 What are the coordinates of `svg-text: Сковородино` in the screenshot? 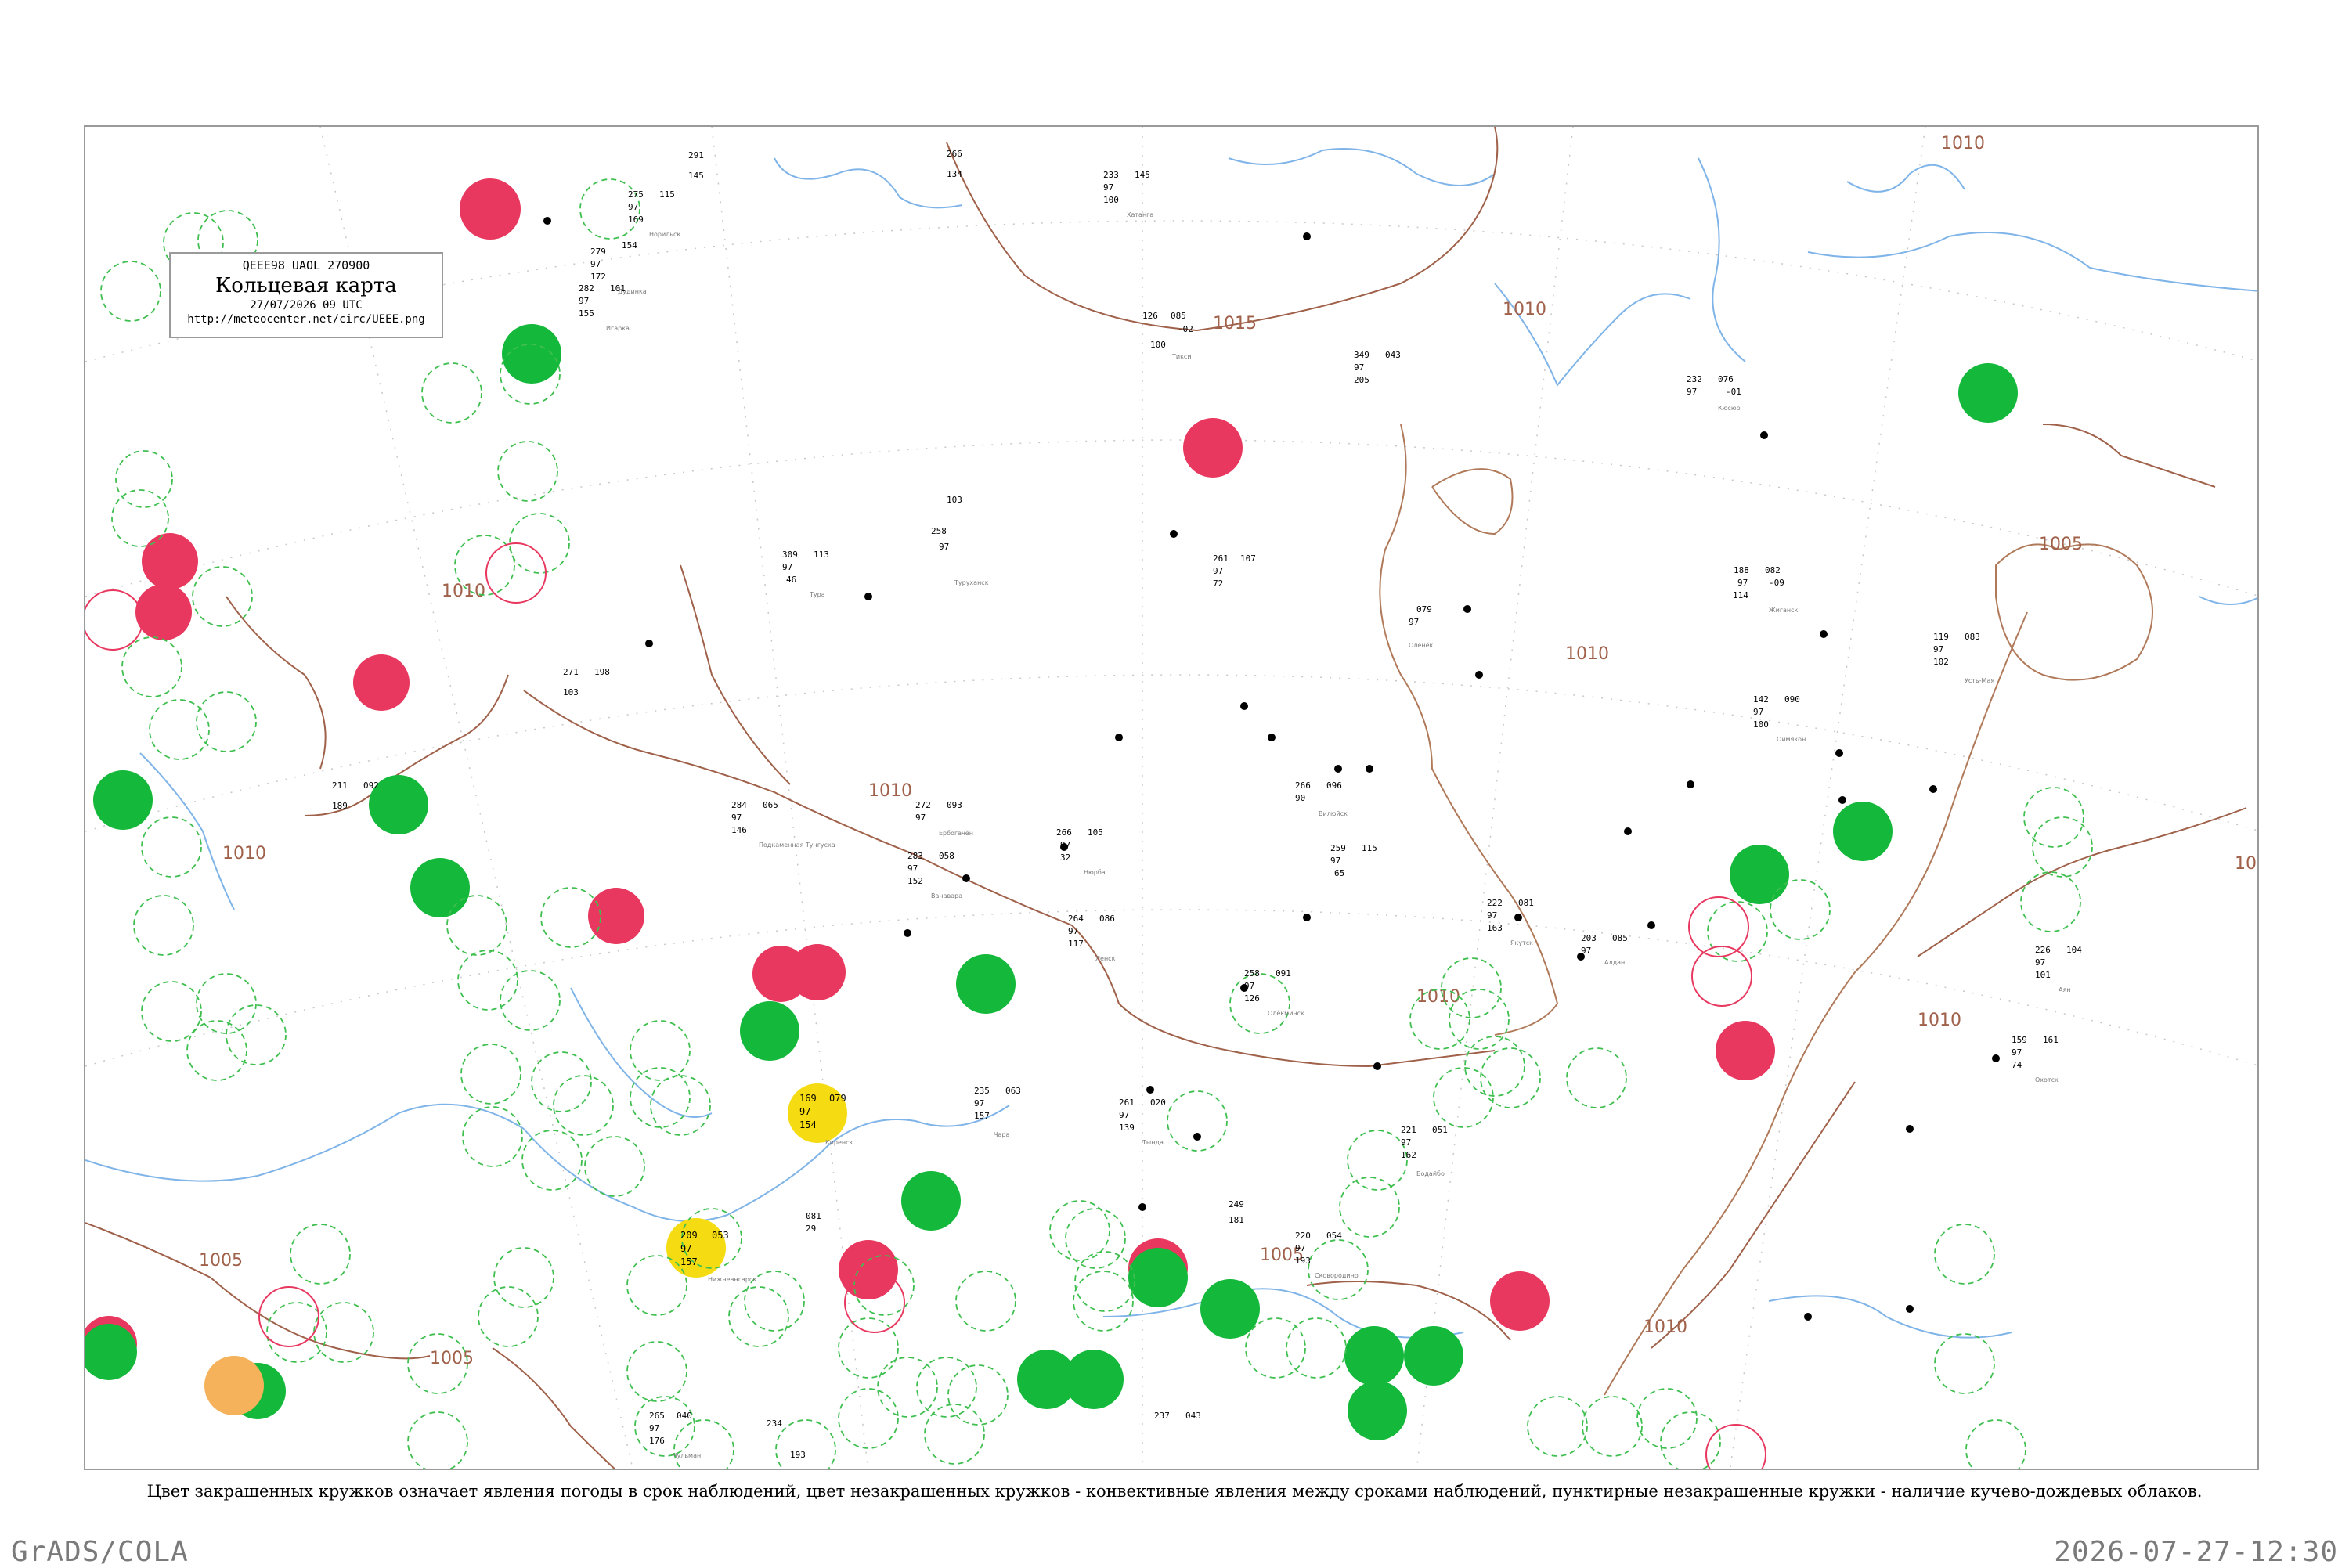 It's located at (1337, 1275).